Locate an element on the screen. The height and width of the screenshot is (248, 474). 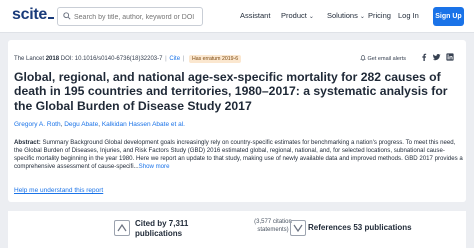
nav-product: Product ⌄ is located at coordinates (297, 15).